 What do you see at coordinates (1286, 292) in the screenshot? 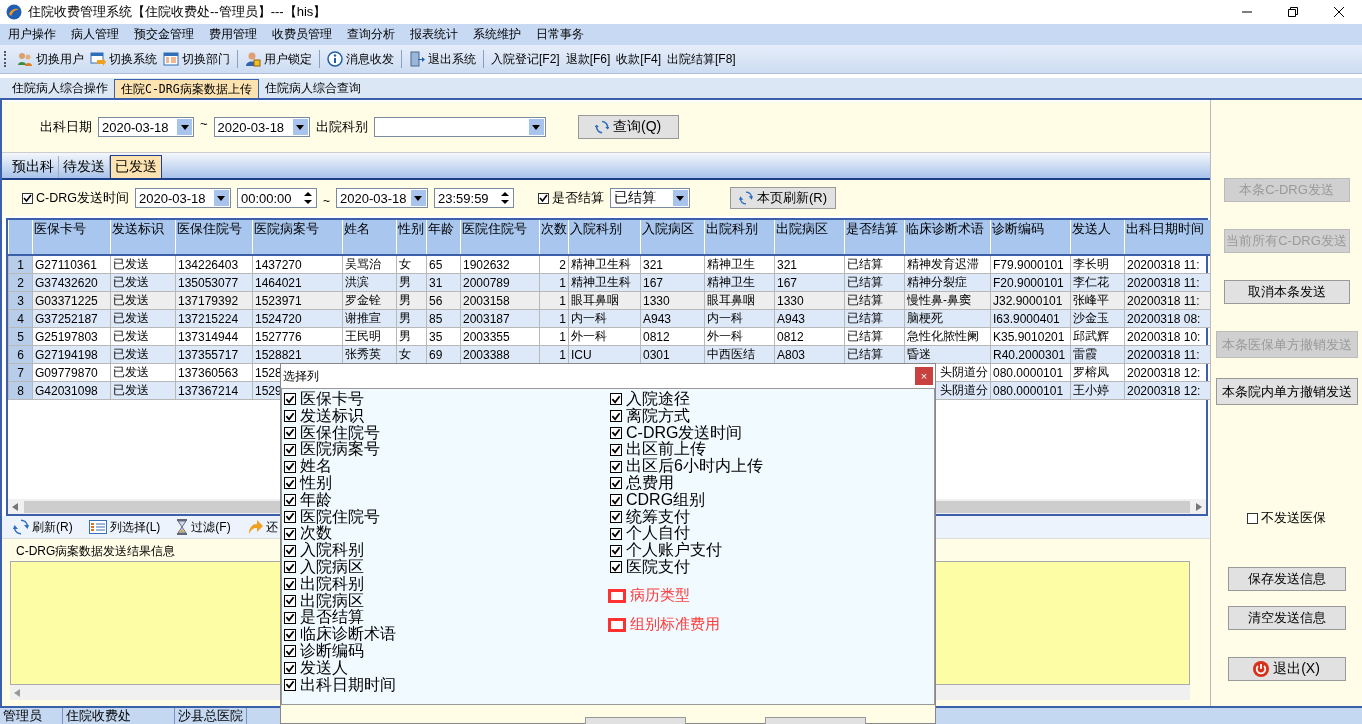
I see `side-button: 取消本条发送` at bounding box center [1286, 292].